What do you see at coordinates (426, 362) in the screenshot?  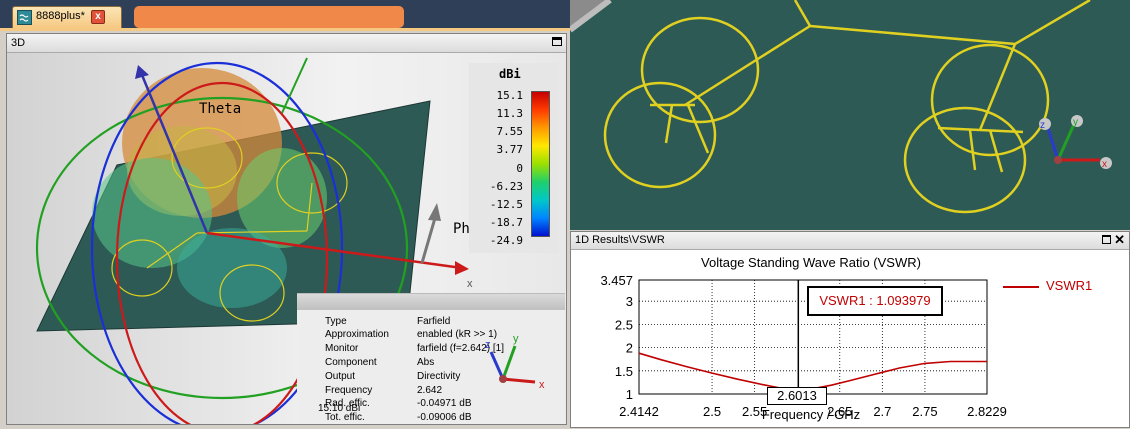 I see `info-value: Abs` at bounding box center [426, 362].